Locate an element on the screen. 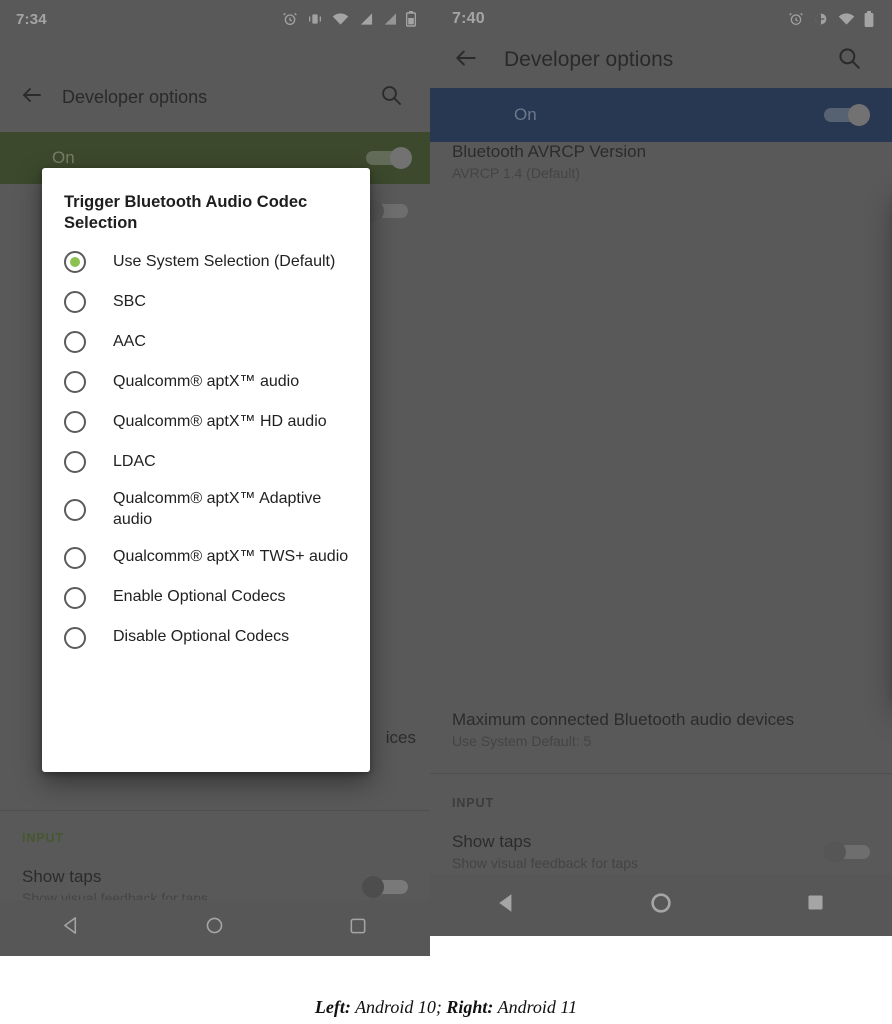 Image resolution: width=892 pixels, height=1024 pixels. show-taps-row: Show taps Show visual feedback for taps is located at coordinates (661, 845).